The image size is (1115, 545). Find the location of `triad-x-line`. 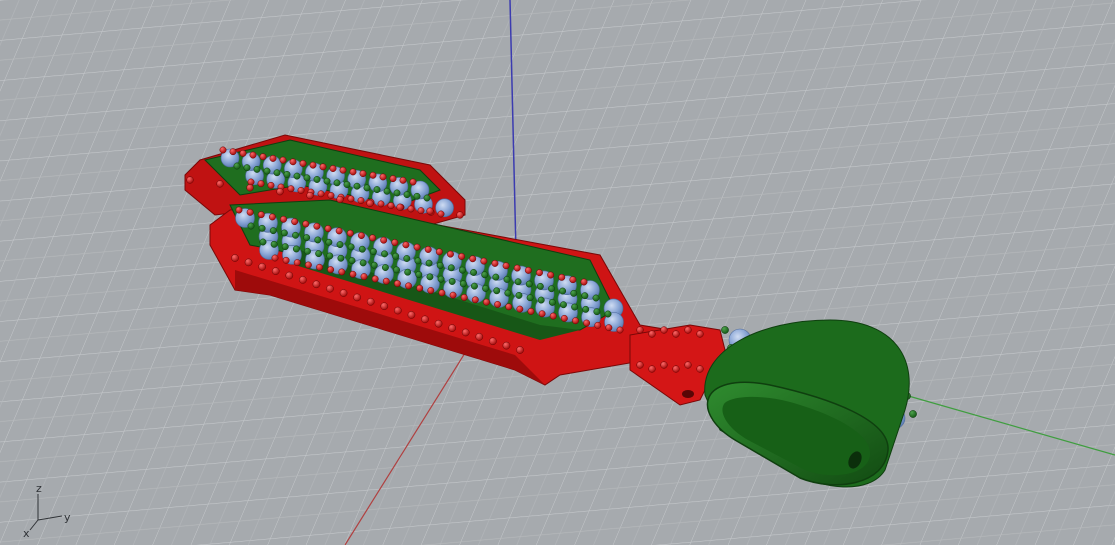

triad-x-line is located at coordinates (34, 525).